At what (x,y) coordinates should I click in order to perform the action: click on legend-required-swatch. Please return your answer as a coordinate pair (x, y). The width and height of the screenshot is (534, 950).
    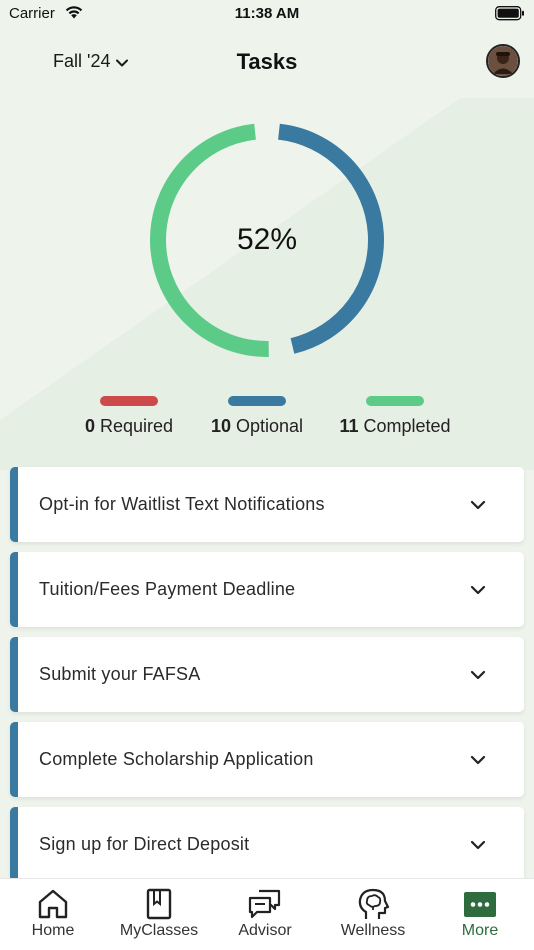
    Looking at the image, I should click on (129, 401).